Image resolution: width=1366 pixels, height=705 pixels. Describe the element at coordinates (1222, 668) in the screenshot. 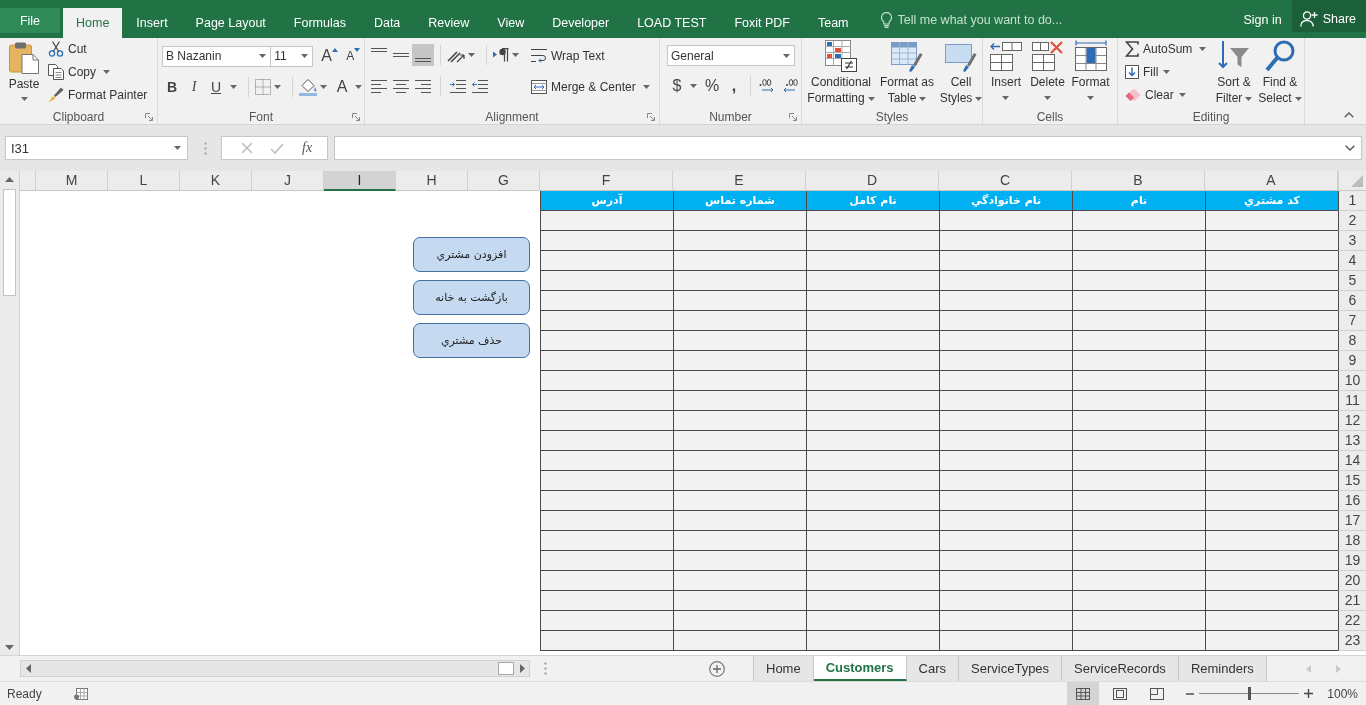

I see `sheet-tab: Reminders` at that location.